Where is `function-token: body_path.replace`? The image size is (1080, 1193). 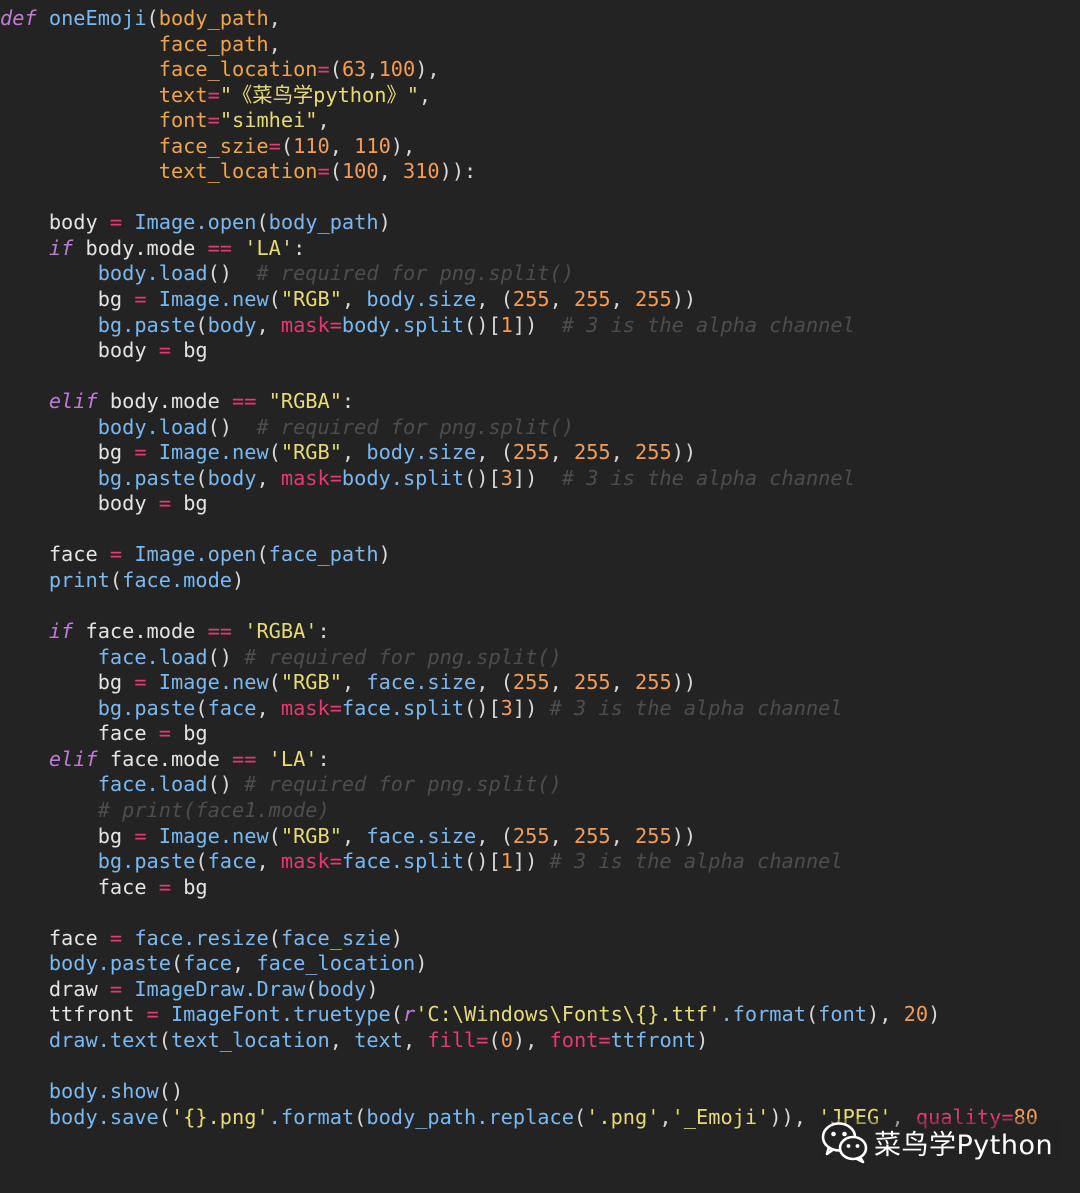
function-token: body_path.replace is located at coordinates (470, 1116).